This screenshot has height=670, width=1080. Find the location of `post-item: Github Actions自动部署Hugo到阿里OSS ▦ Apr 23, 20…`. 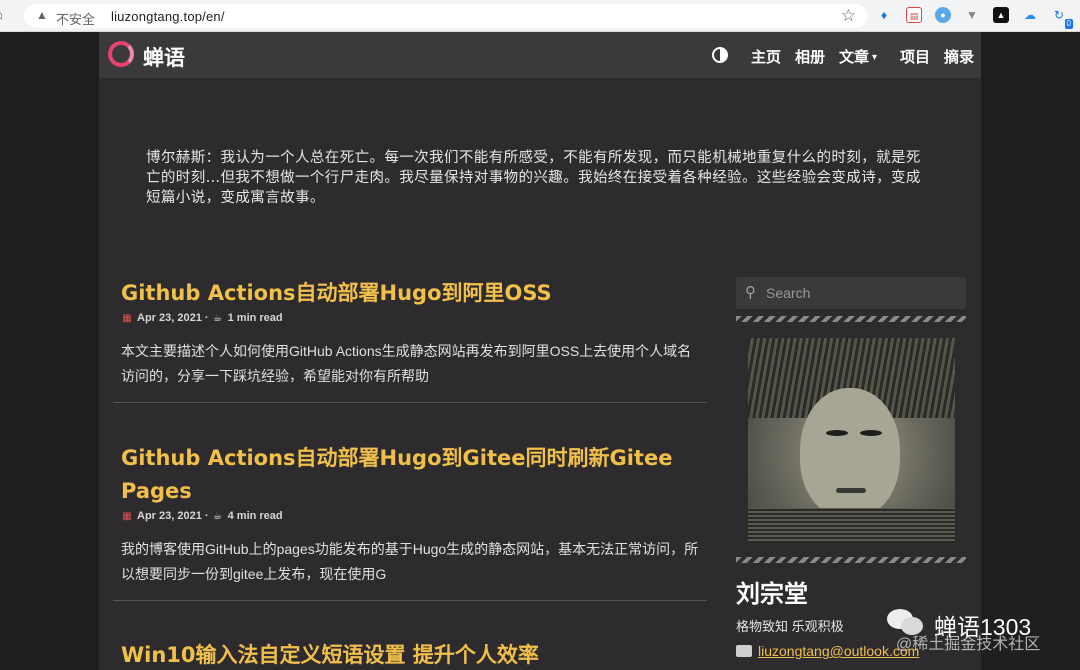

post-item: Github Actions自动部署Hugo到阿里OSS ▦ Apr 23, 20… is located at coordinates (410, 340).